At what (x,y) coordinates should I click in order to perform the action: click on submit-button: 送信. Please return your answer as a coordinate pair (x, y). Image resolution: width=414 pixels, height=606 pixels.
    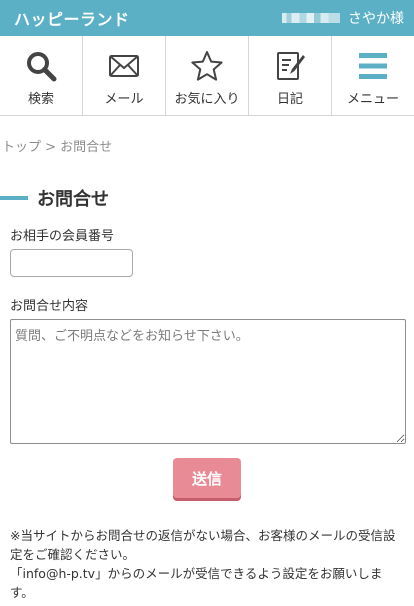
    Looking at the image, I should click on (207, 478).